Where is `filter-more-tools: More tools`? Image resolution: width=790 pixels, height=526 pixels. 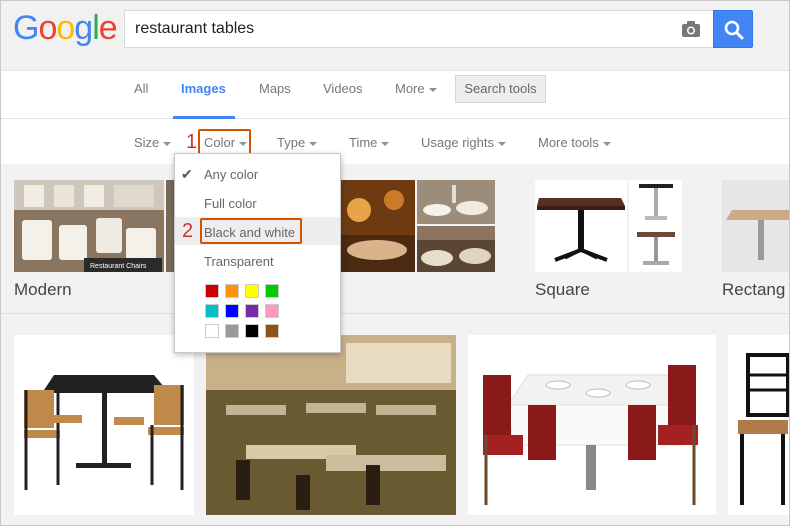 filter-more-tools: More tools is located at coordinates (574, 142).